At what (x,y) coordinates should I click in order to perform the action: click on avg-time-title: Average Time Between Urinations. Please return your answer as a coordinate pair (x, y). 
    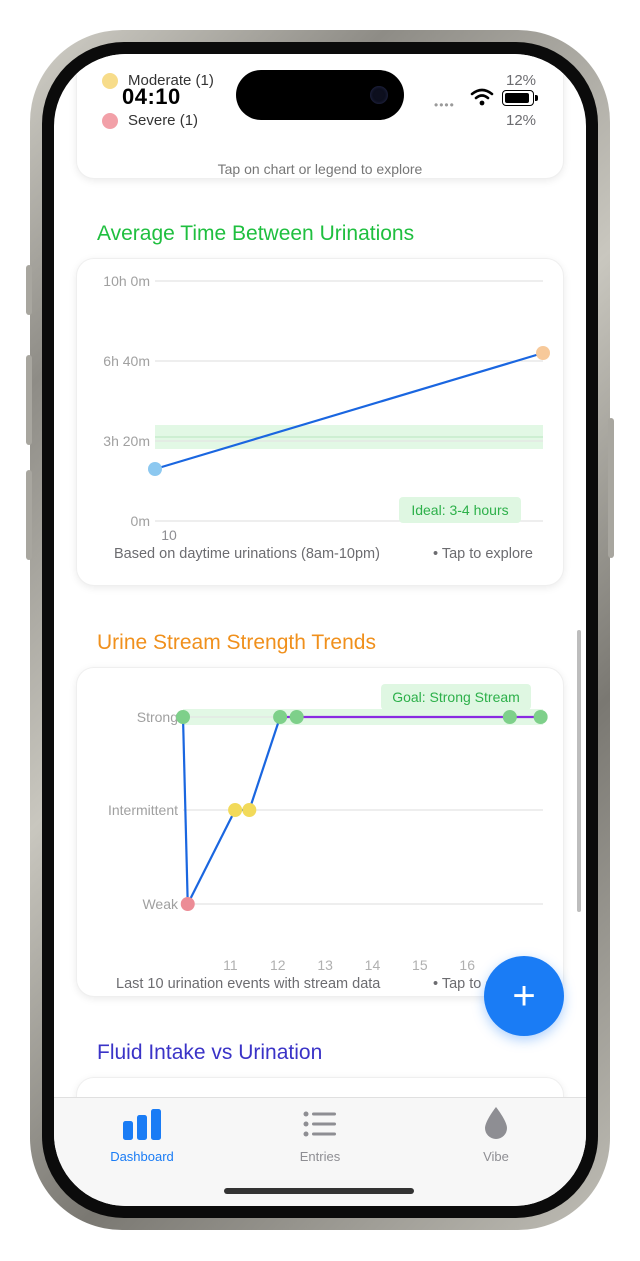
    Looking at the image, I should click on (256, 233).